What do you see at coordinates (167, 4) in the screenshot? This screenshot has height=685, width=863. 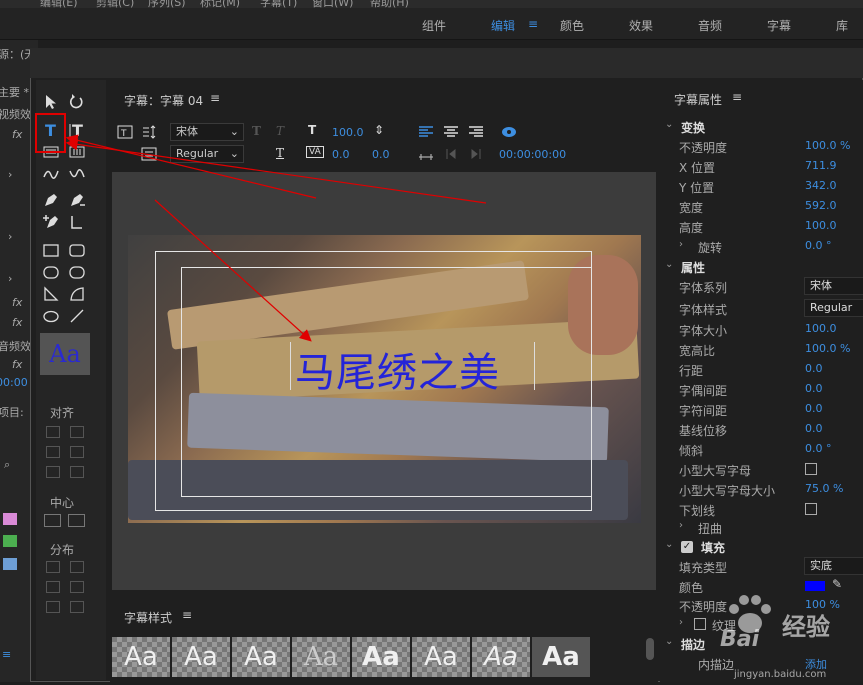 I see `menu-sequence: 序列(S)` at bounding box center [167, 4].